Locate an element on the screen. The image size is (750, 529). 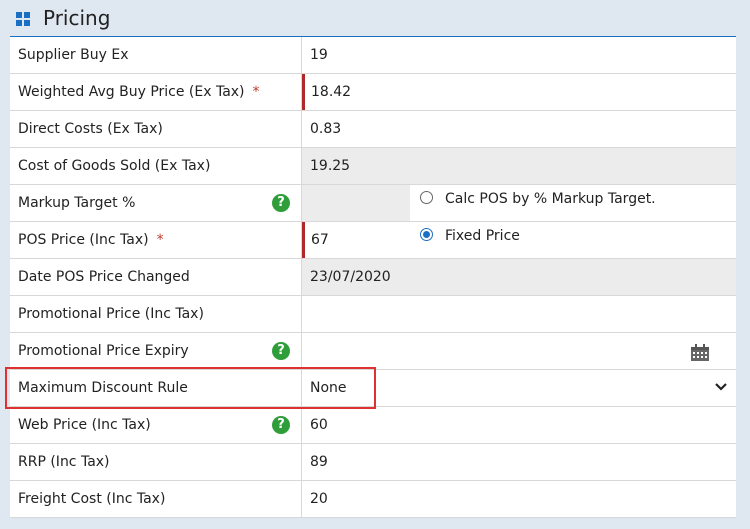
input-weighted-avg-buy: 18.42 is located at coordinates (519, 92).